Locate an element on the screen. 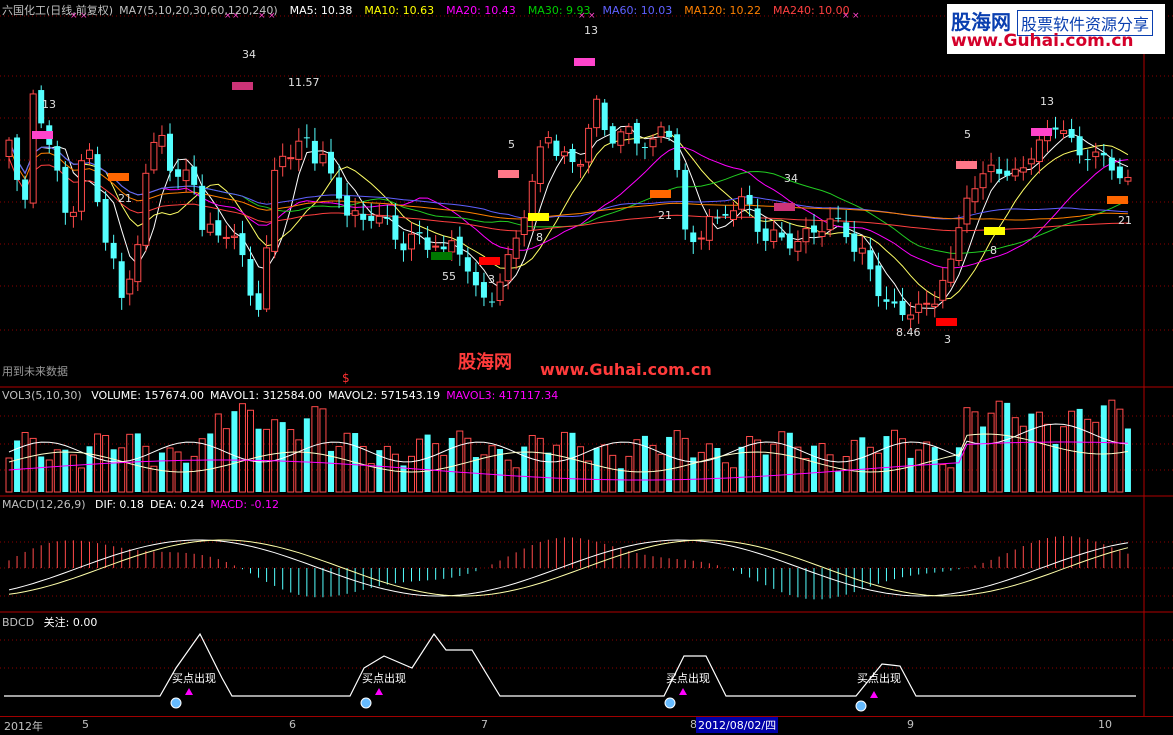 This screenshot has width=1173, height=735. buy-signal-icon is located at coordinates (366, 703).